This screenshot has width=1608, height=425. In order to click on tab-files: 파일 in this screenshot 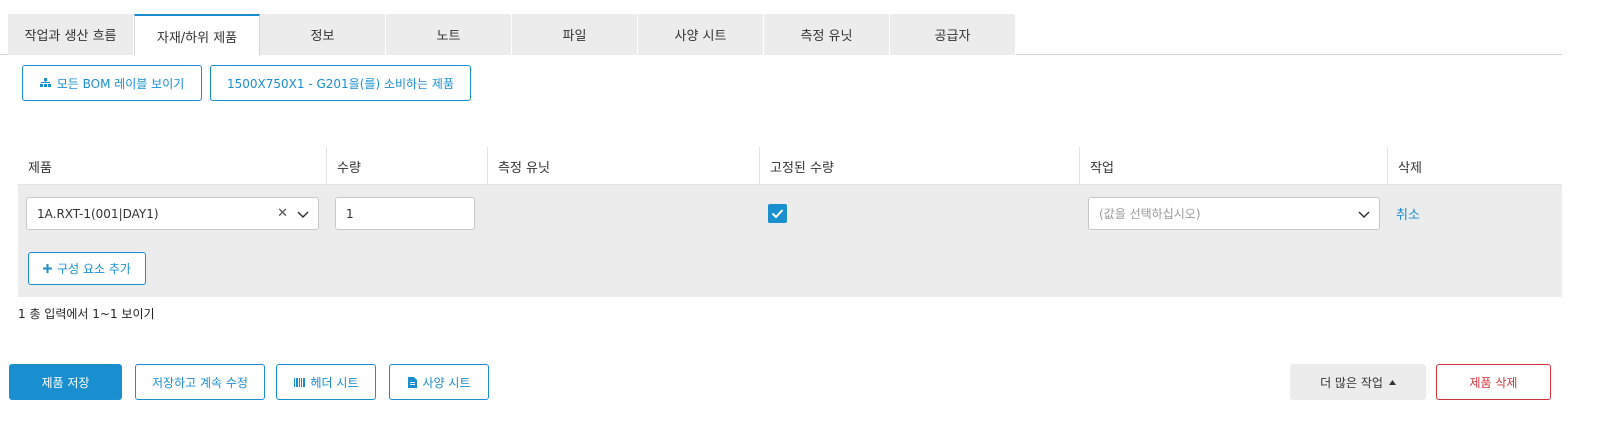, I will do `click(575, 34)`.